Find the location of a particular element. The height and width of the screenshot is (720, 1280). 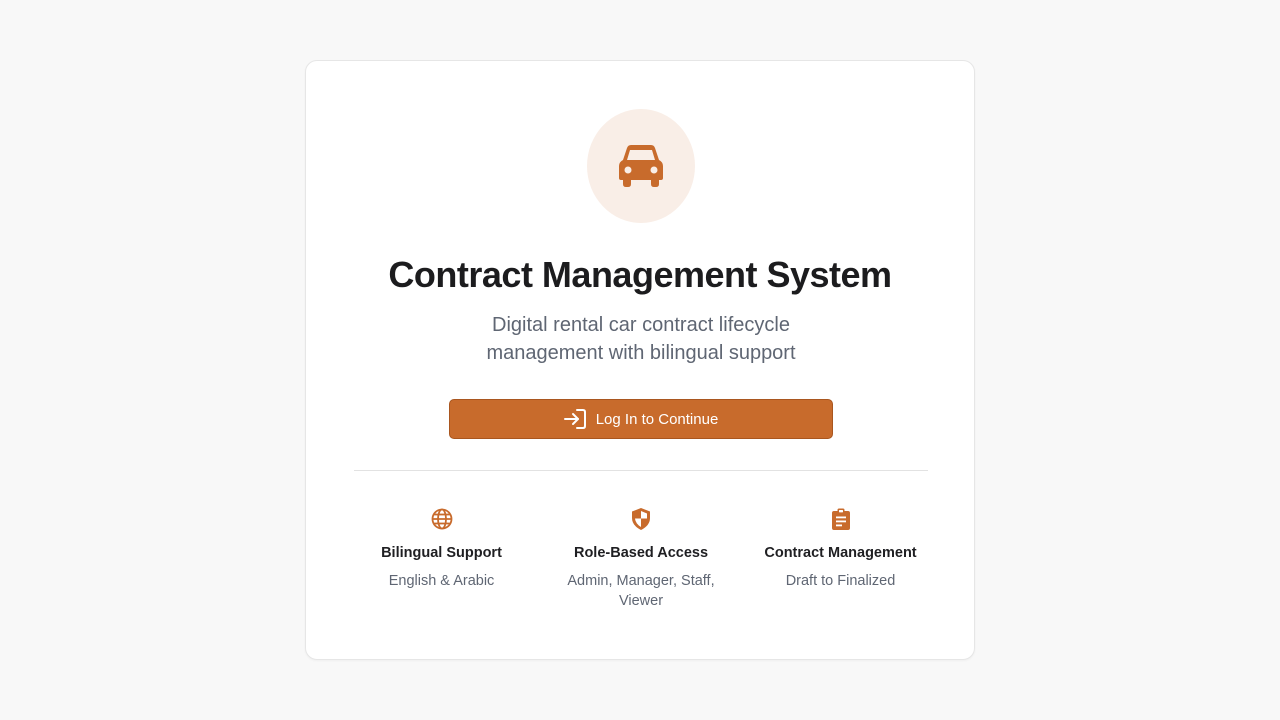

divider is located at coordinates (641, 470).